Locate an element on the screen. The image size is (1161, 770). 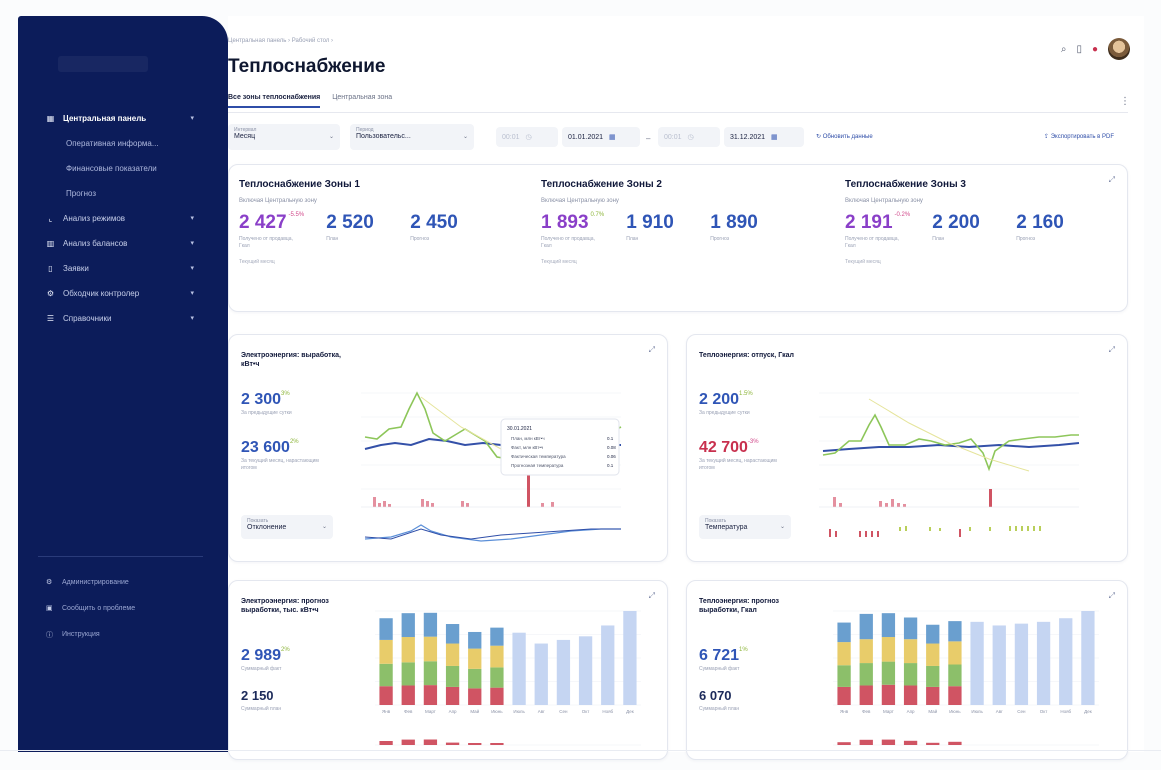
sidebar-item-inspector: ⚙ Обходчик контролер ▾ is located at coordinates (118, 293).